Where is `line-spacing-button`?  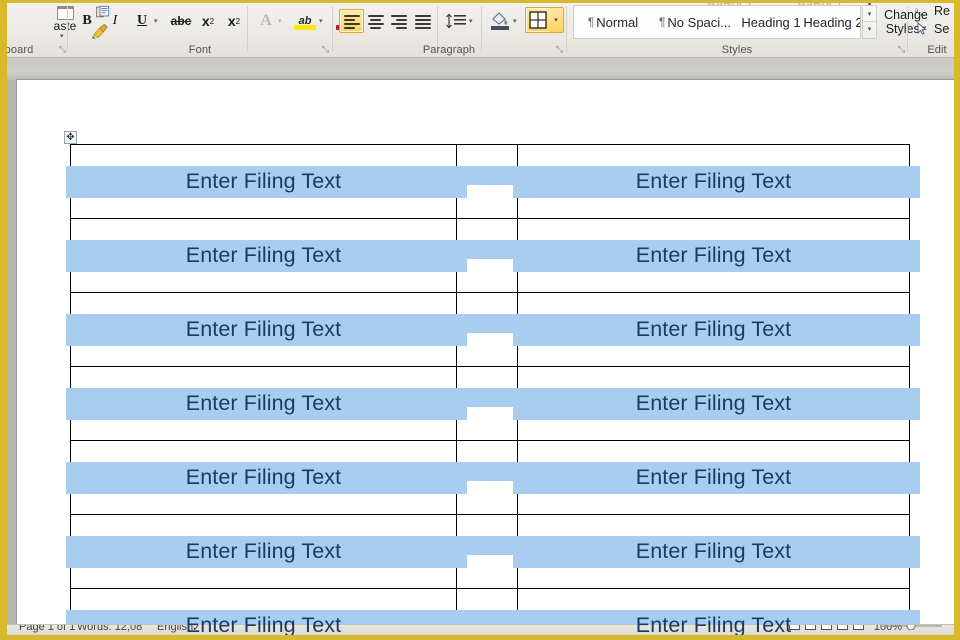 line-spacing-button is located at coordinates (456, 21).